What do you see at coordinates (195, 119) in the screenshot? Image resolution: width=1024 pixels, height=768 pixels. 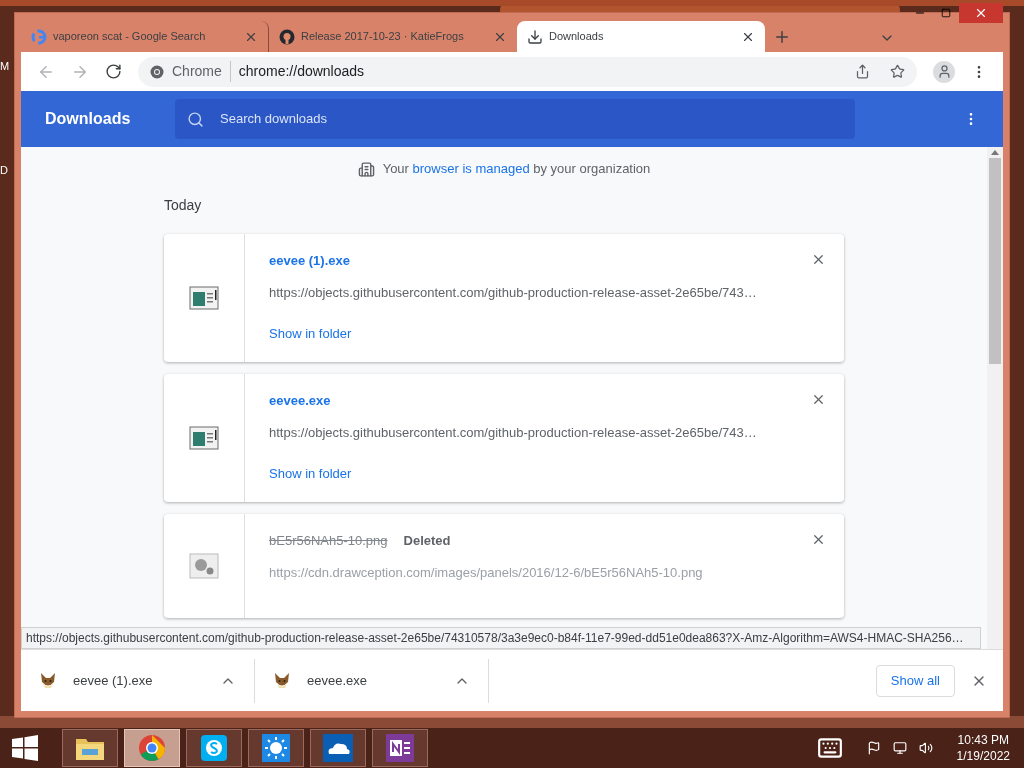 I see `search-icon` at bounding box center [195, 119].